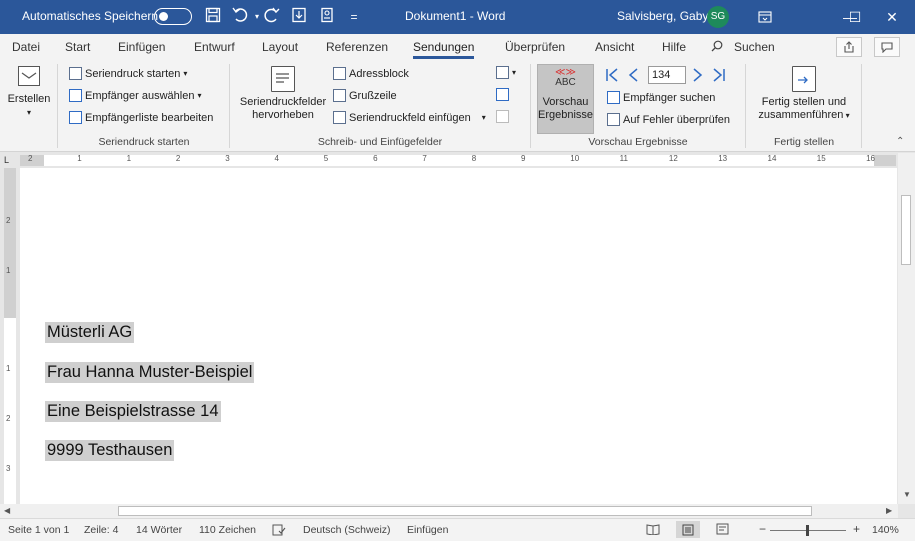 The image size is (915, 541). What do you see at coordinates (458, 159) in the screenshot?
I see `ruler-numbers: 211234567891011121314151617` at bounding box center [458, 159].